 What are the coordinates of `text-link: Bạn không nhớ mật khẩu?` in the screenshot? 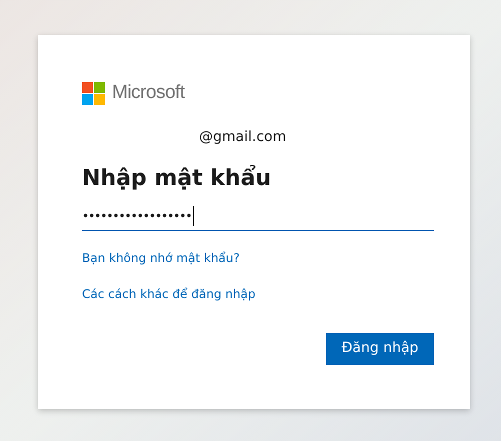 It's located at (161, 257).